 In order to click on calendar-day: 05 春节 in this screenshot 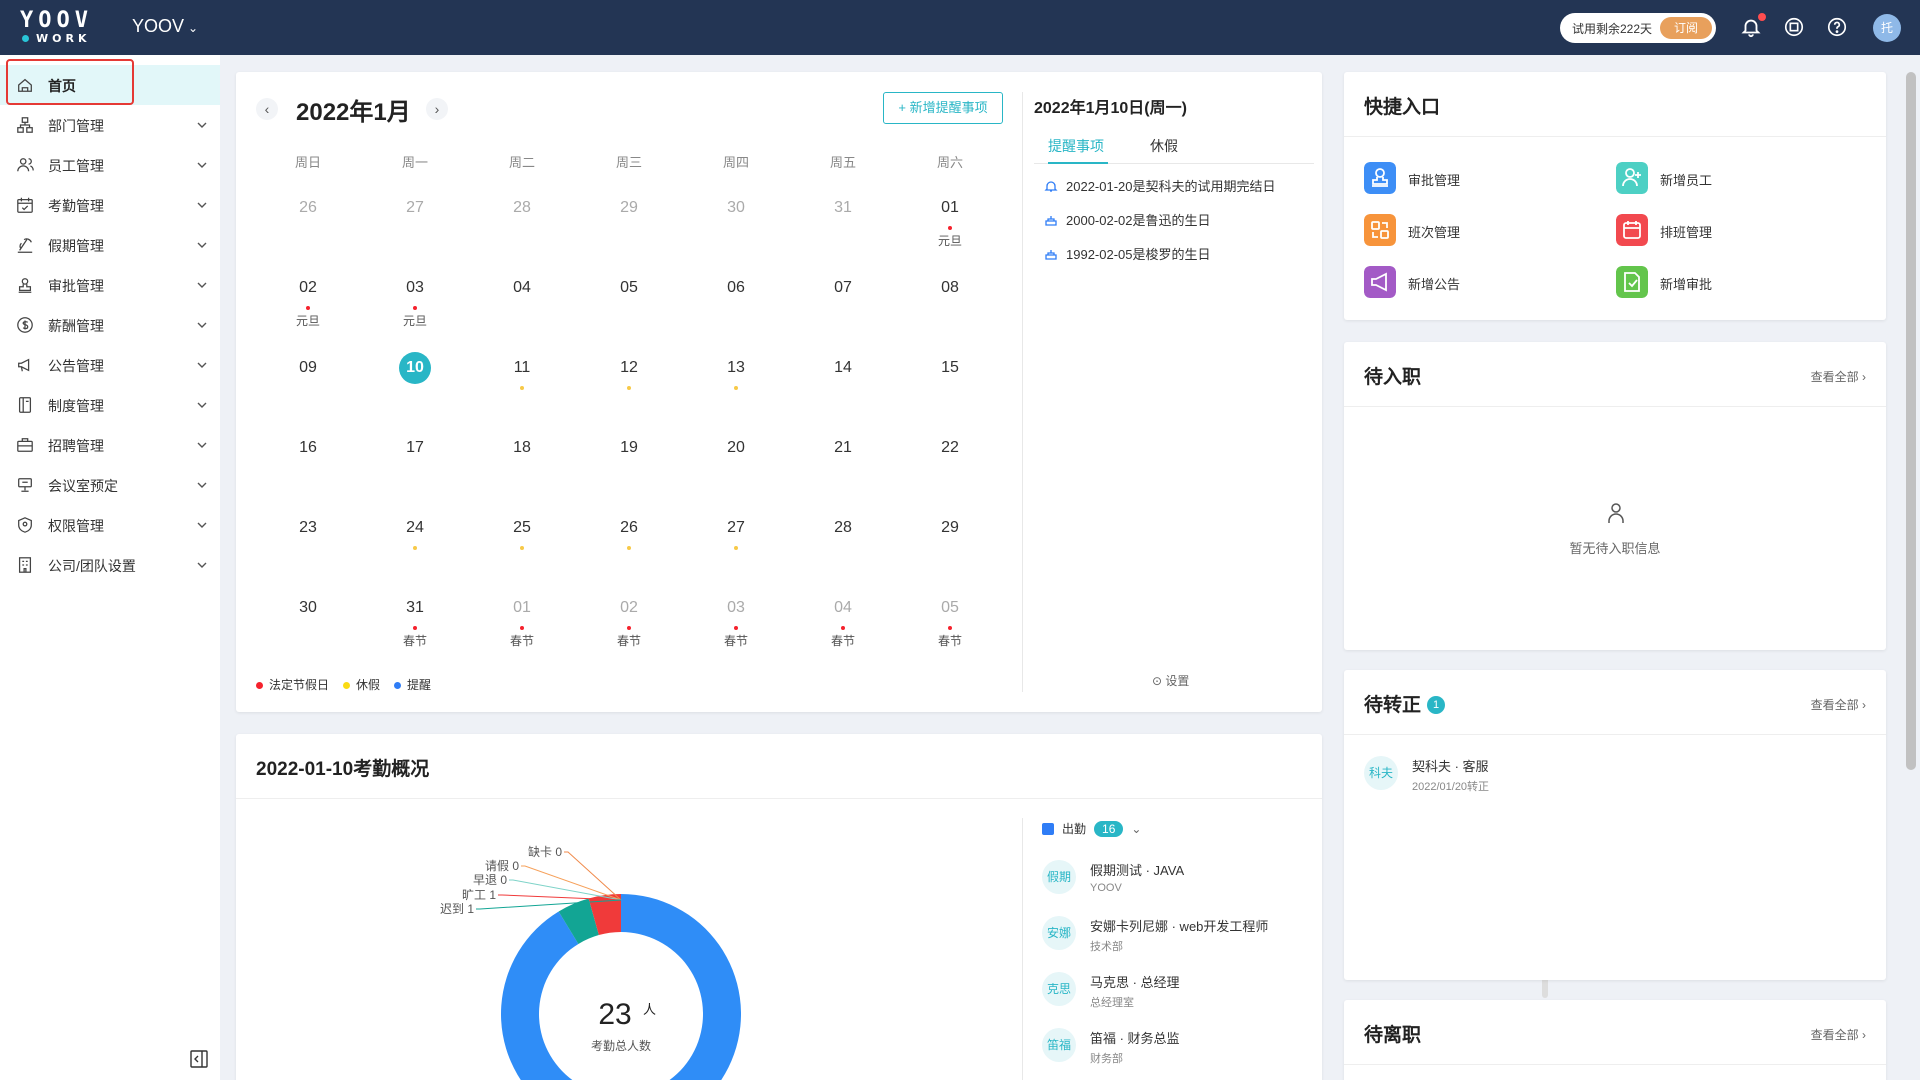, I will do `click(950, 616)`.